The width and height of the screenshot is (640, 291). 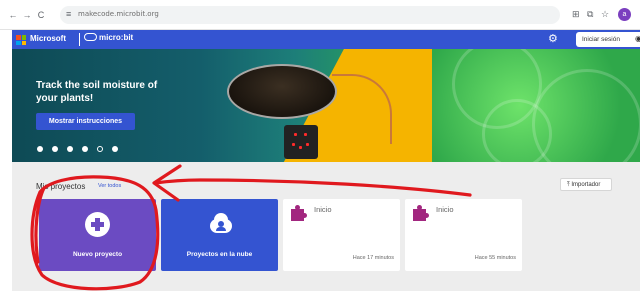 What do you see at coordinates (495, 258) in the screenshot?
I see `project-modified-time: Hace 55 minutos` at bounding box center [495, 258].